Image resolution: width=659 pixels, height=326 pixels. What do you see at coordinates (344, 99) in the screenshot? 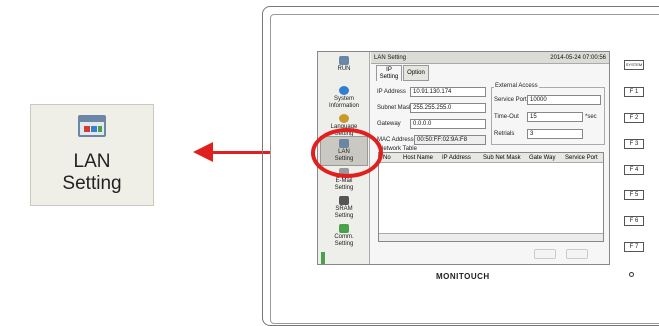
I see `sidebar-item-system-information: System Information` at bounding box center [344, 99].